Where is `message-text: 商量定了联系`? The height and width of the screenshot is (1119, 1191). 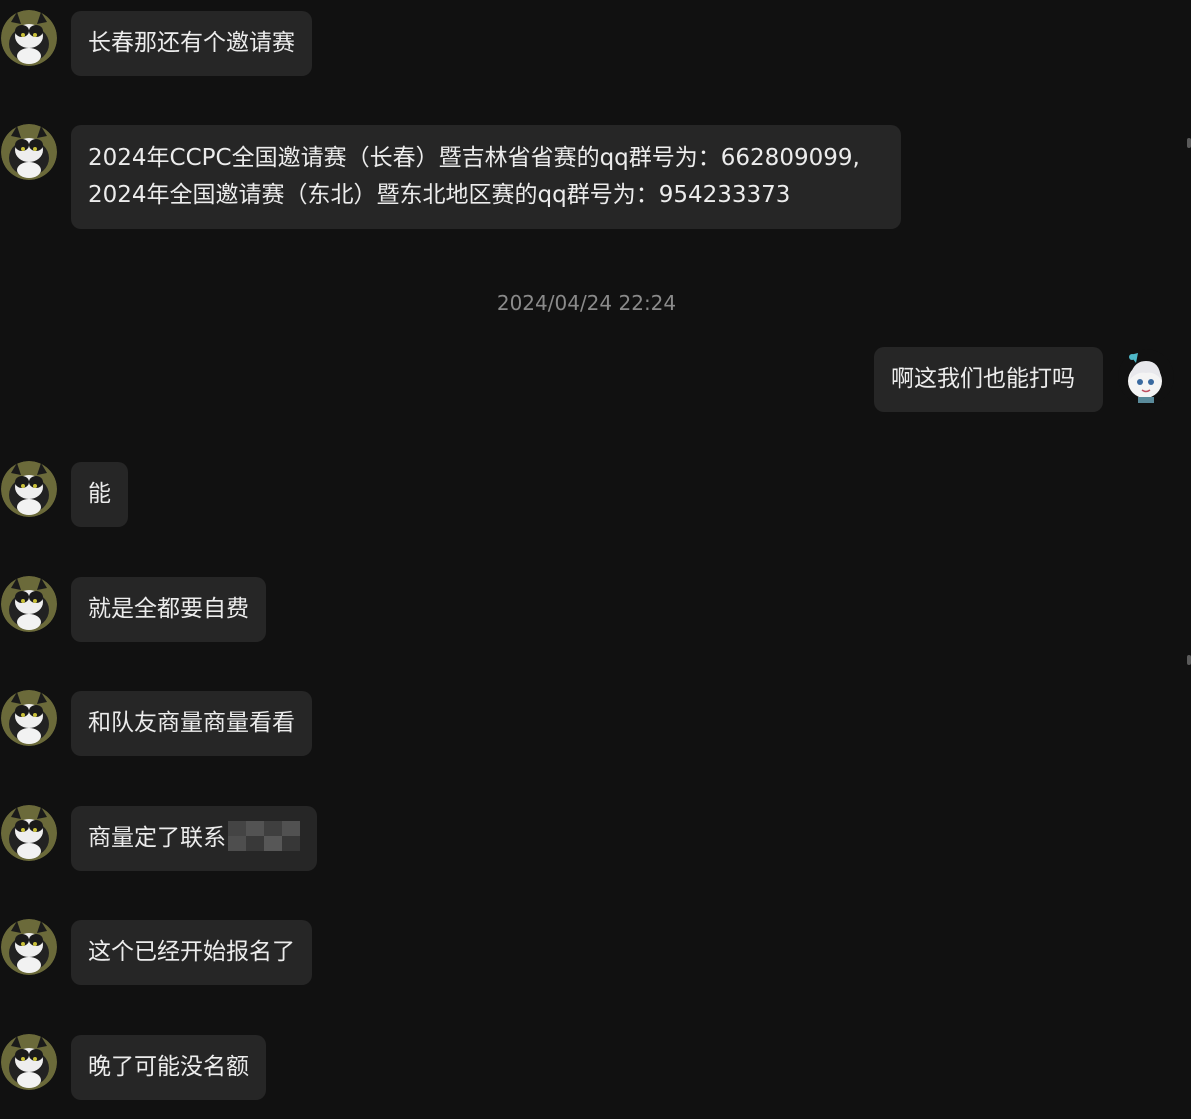 message-text: 商量定了联系 is located at coordinates (157, 838).